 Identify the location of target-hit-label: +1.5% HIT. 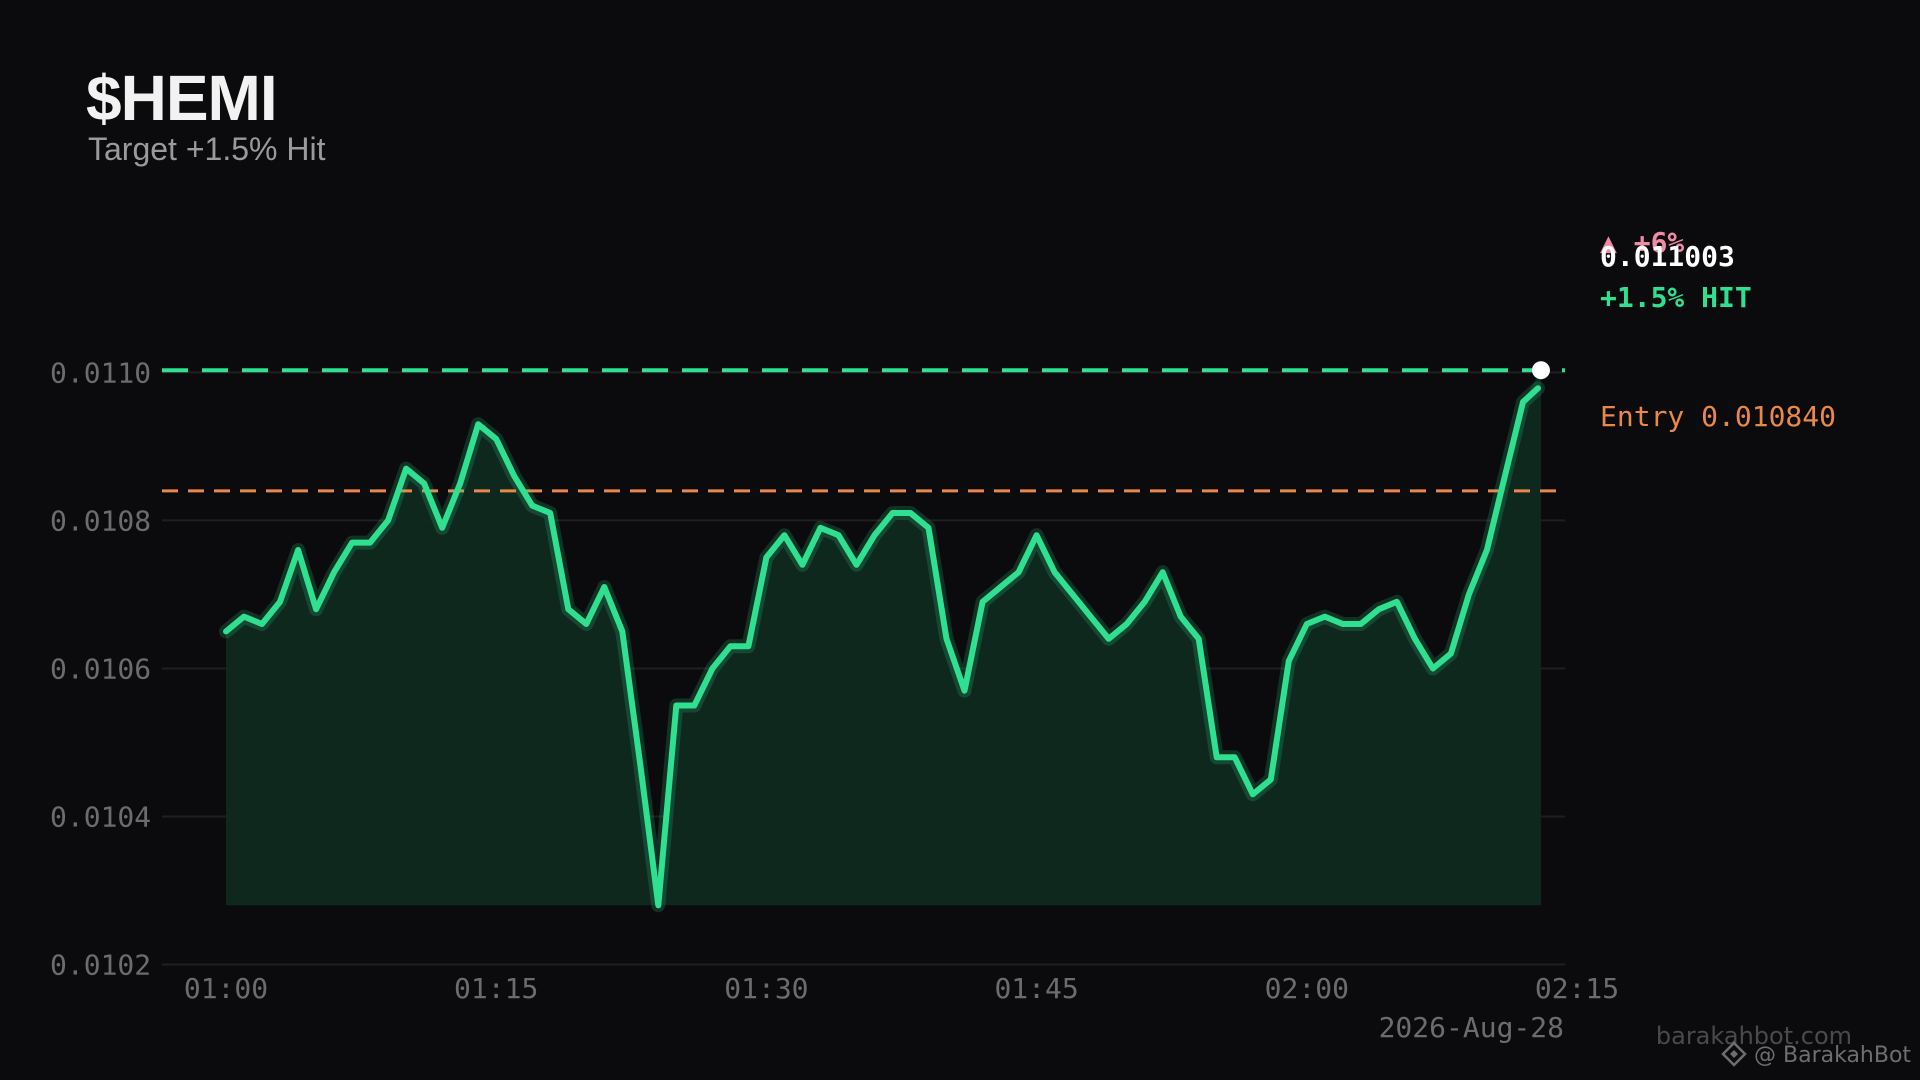
(1676, 297).